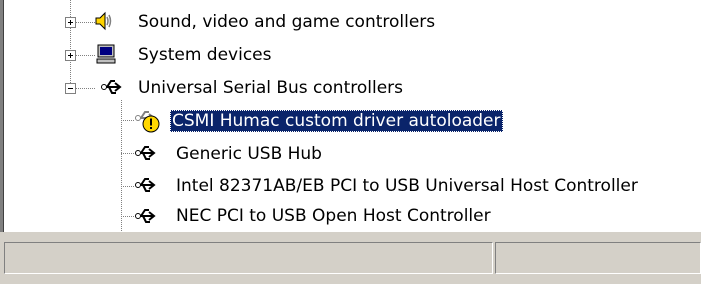  What do you see at coordinates (270, 88) in the screenshot?
I see `tree-item-usb-controllers: Universal Serial Bus controllers` at bounding box center [270, 88].